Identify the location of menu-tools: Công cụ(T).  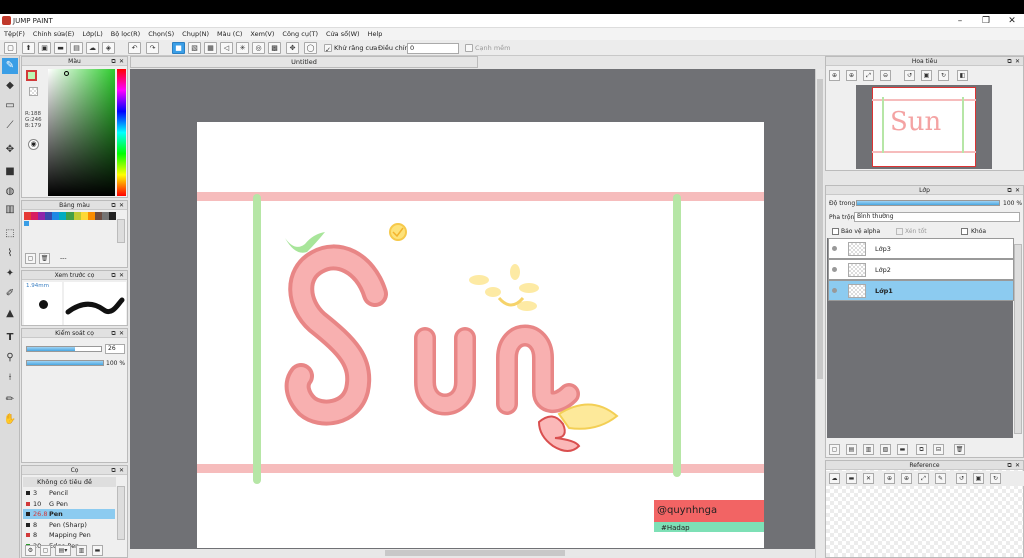
(300, 34).